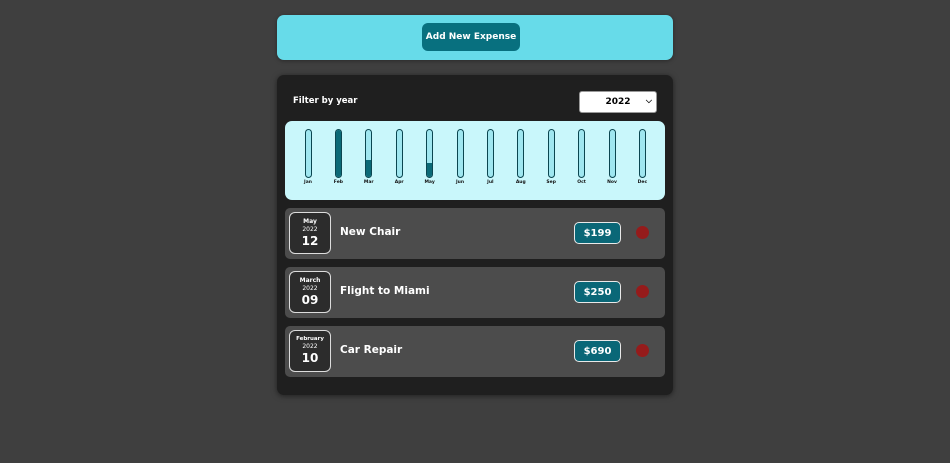 This screenshot has width=950, height=463. I want to click on expense-month: May, so click(310, 221).